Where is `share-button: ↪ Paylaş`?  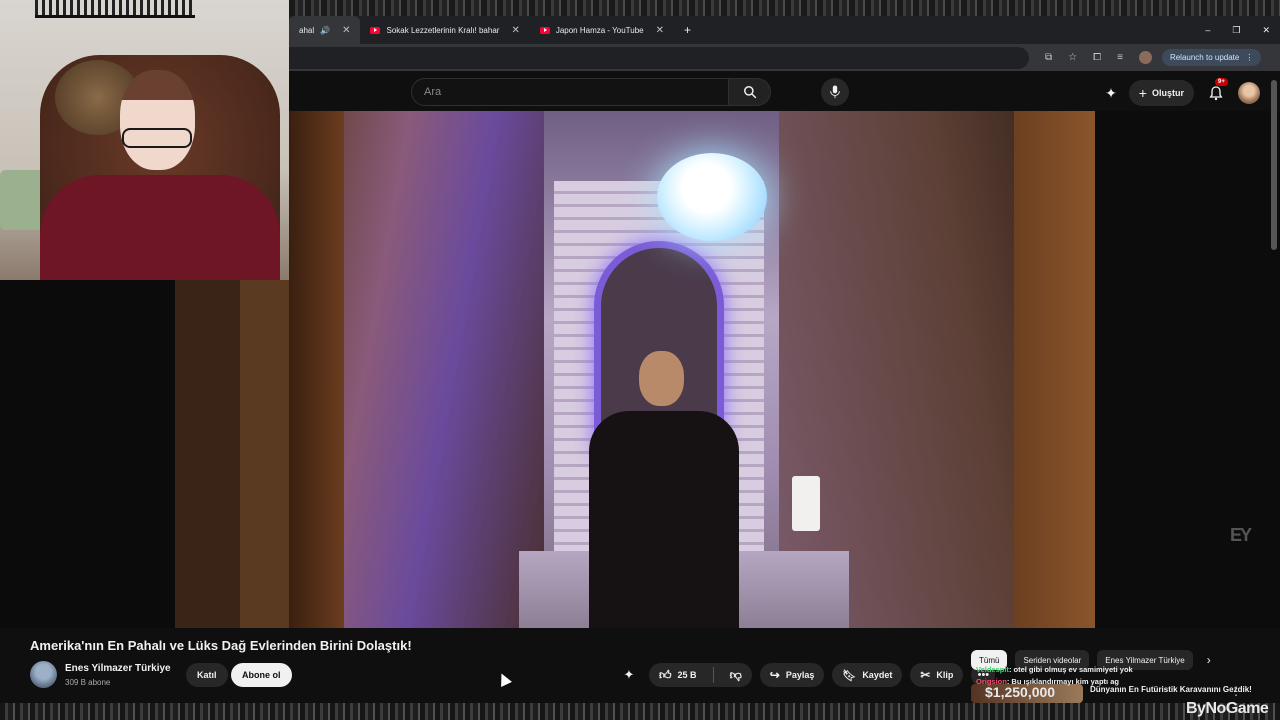
share-button: ↪ Paylaş is located at coordinates (792, 675).